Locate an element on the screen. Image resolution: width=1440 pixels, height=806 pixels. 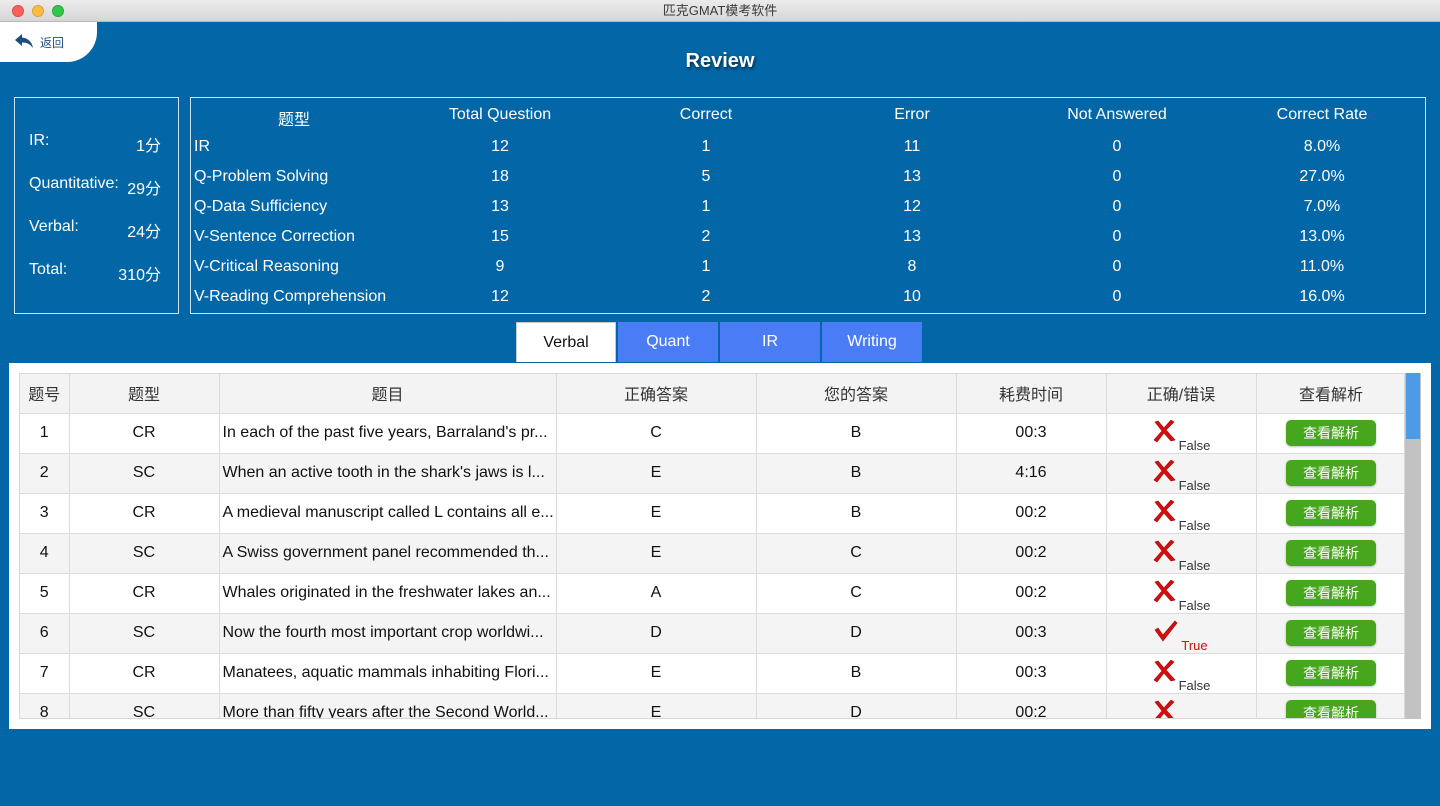
question-number: 7 is located at coordinates (45, 673).